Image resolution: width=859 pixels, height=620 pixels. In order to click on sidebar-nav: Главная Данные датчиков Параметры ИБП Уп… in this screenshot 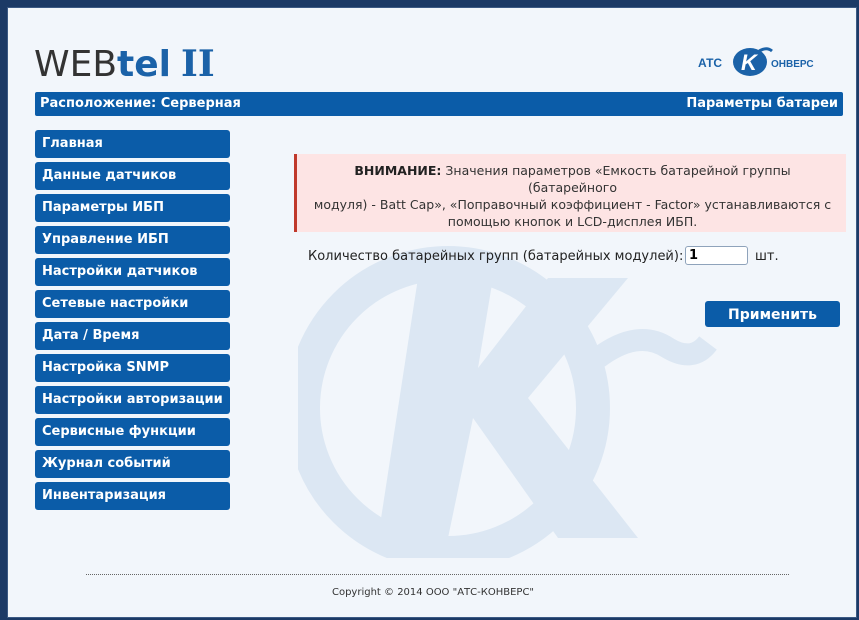, I will do `click(132, 322)`.